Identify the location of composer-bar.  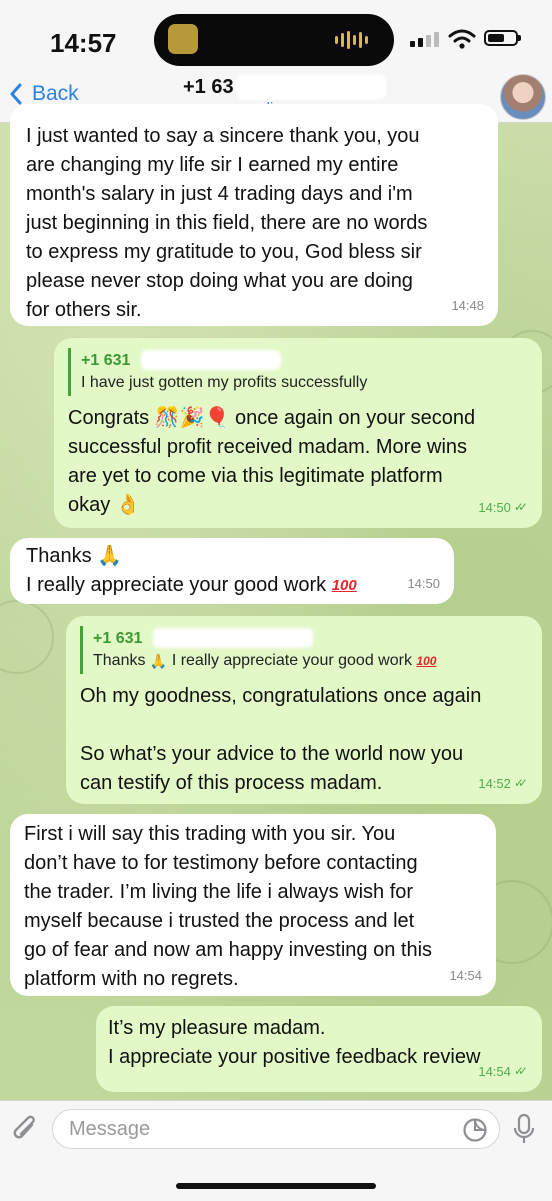
(276, 1150).